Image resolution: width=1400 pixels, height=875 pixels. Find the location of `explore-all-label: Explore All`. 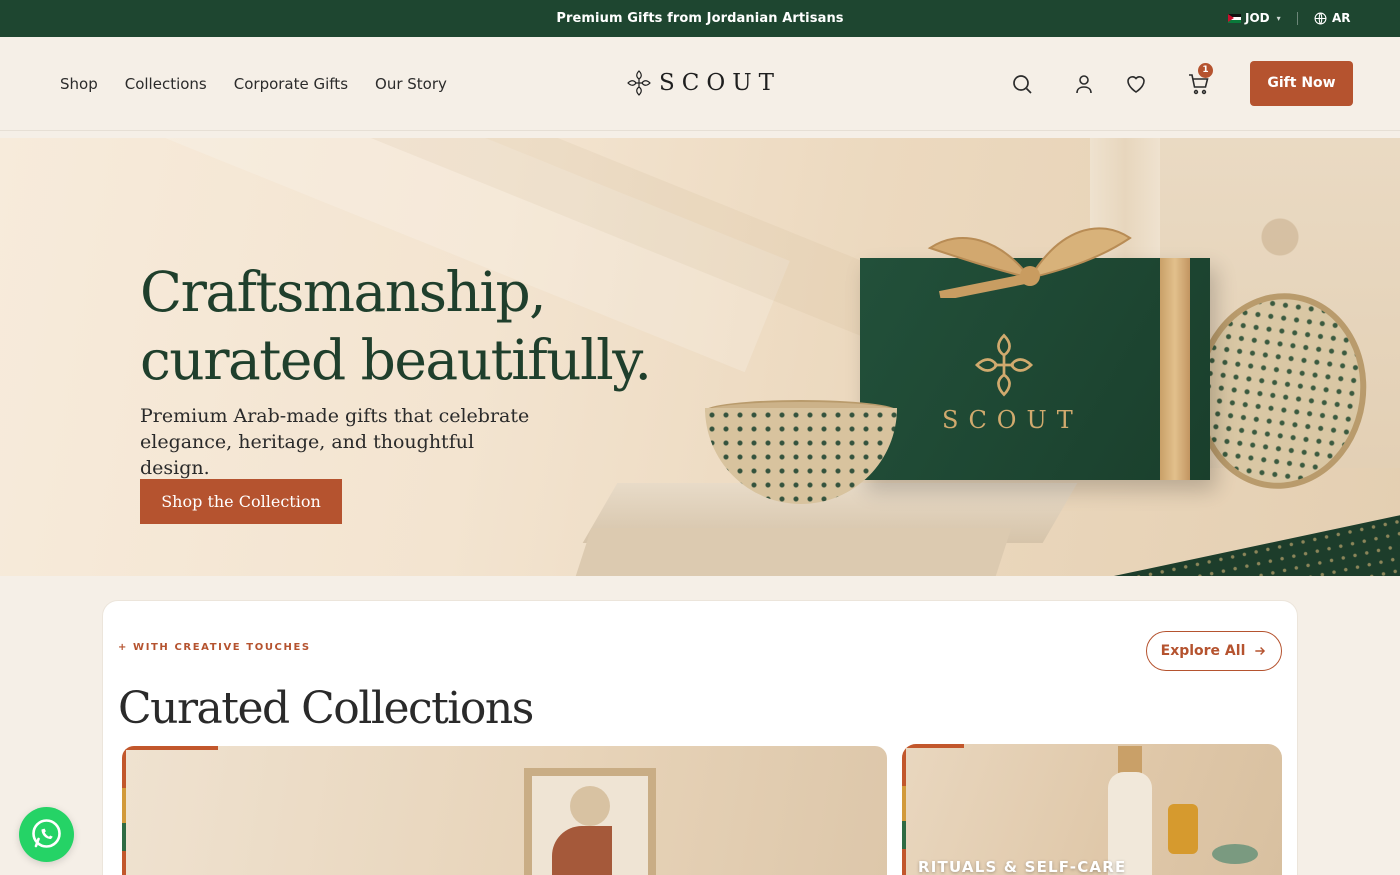

explore-all-label: Explore All is located at coordinates (1203, 651).